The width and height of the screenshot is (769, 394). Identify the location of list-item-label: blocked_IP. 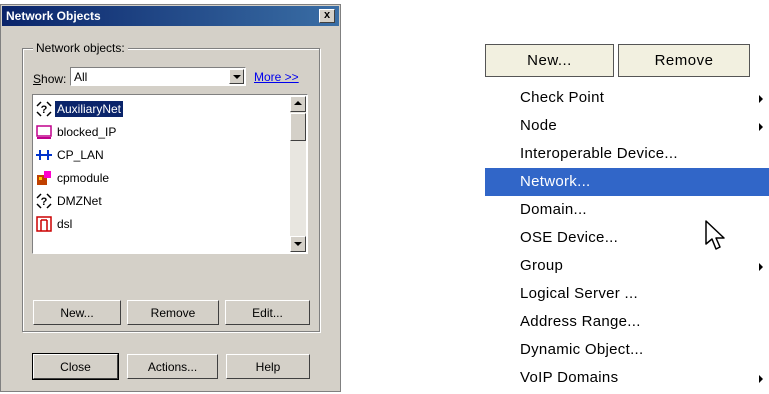
(87, 131).